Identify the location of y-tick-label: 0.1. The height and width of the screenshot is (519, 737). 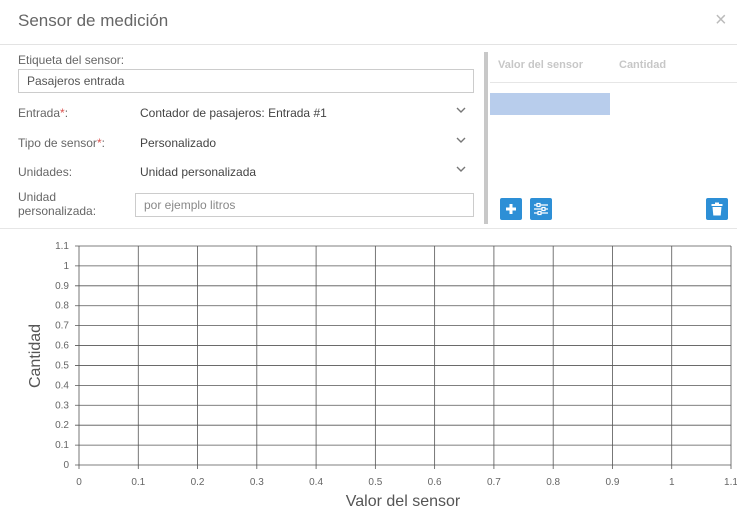
(62, 445).